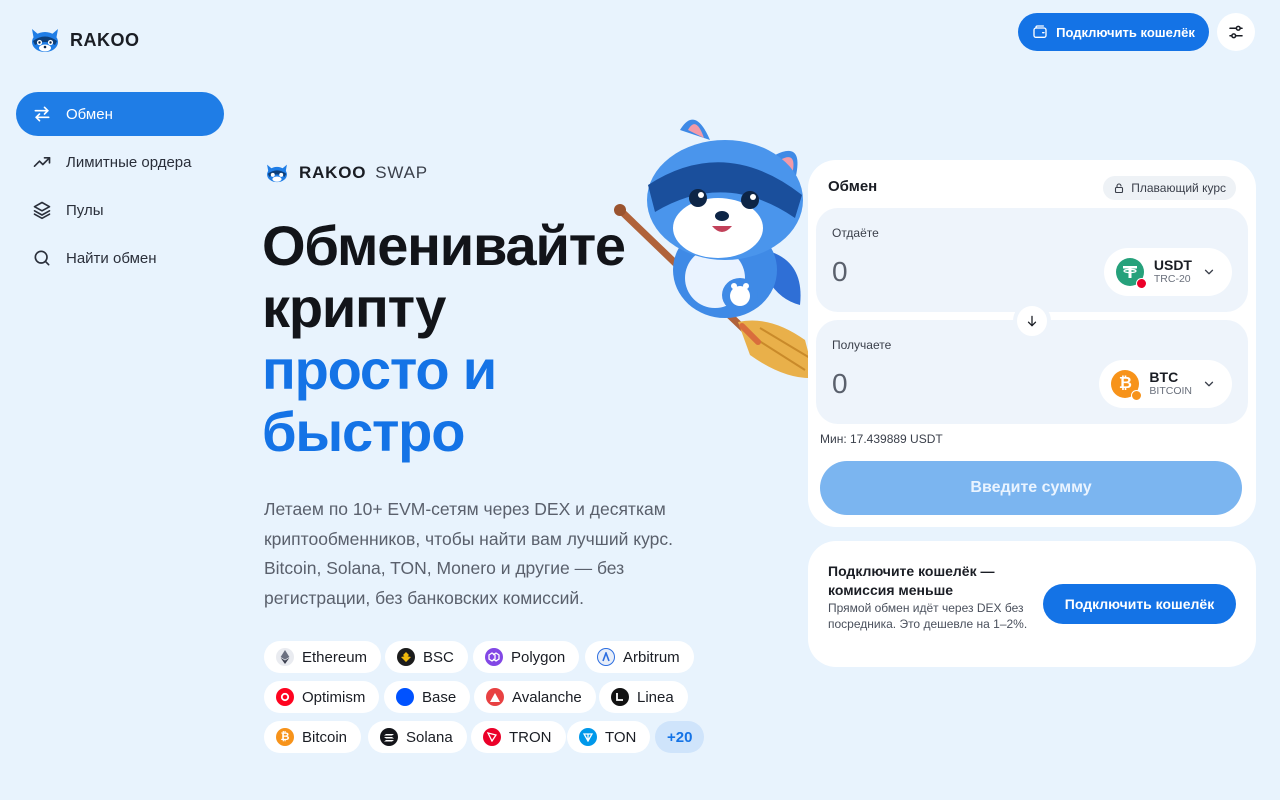  I want to click on chain-chip-arbitrum: Arbitrum, so click(639, 657).